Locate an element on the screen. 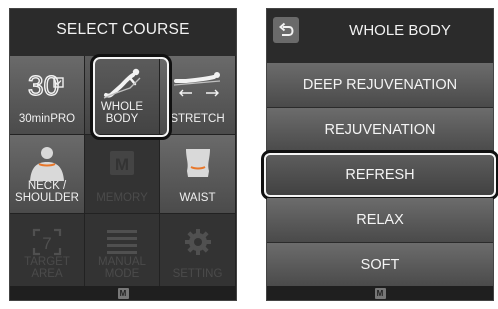 The width and height of the screenshot is (498, 309). course-label: DEEP REJUVENATION is located at coordinates (380, 85).